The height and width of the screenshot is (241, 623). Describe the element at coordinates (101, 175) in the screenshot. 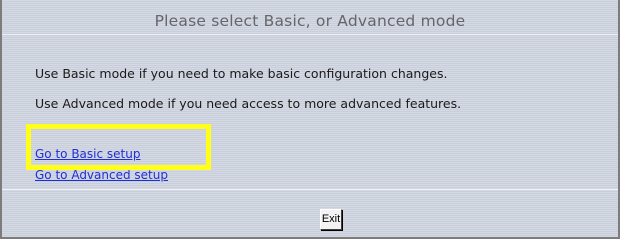

I see `advanced-setup-link: Go to Advanced setup` at that location.